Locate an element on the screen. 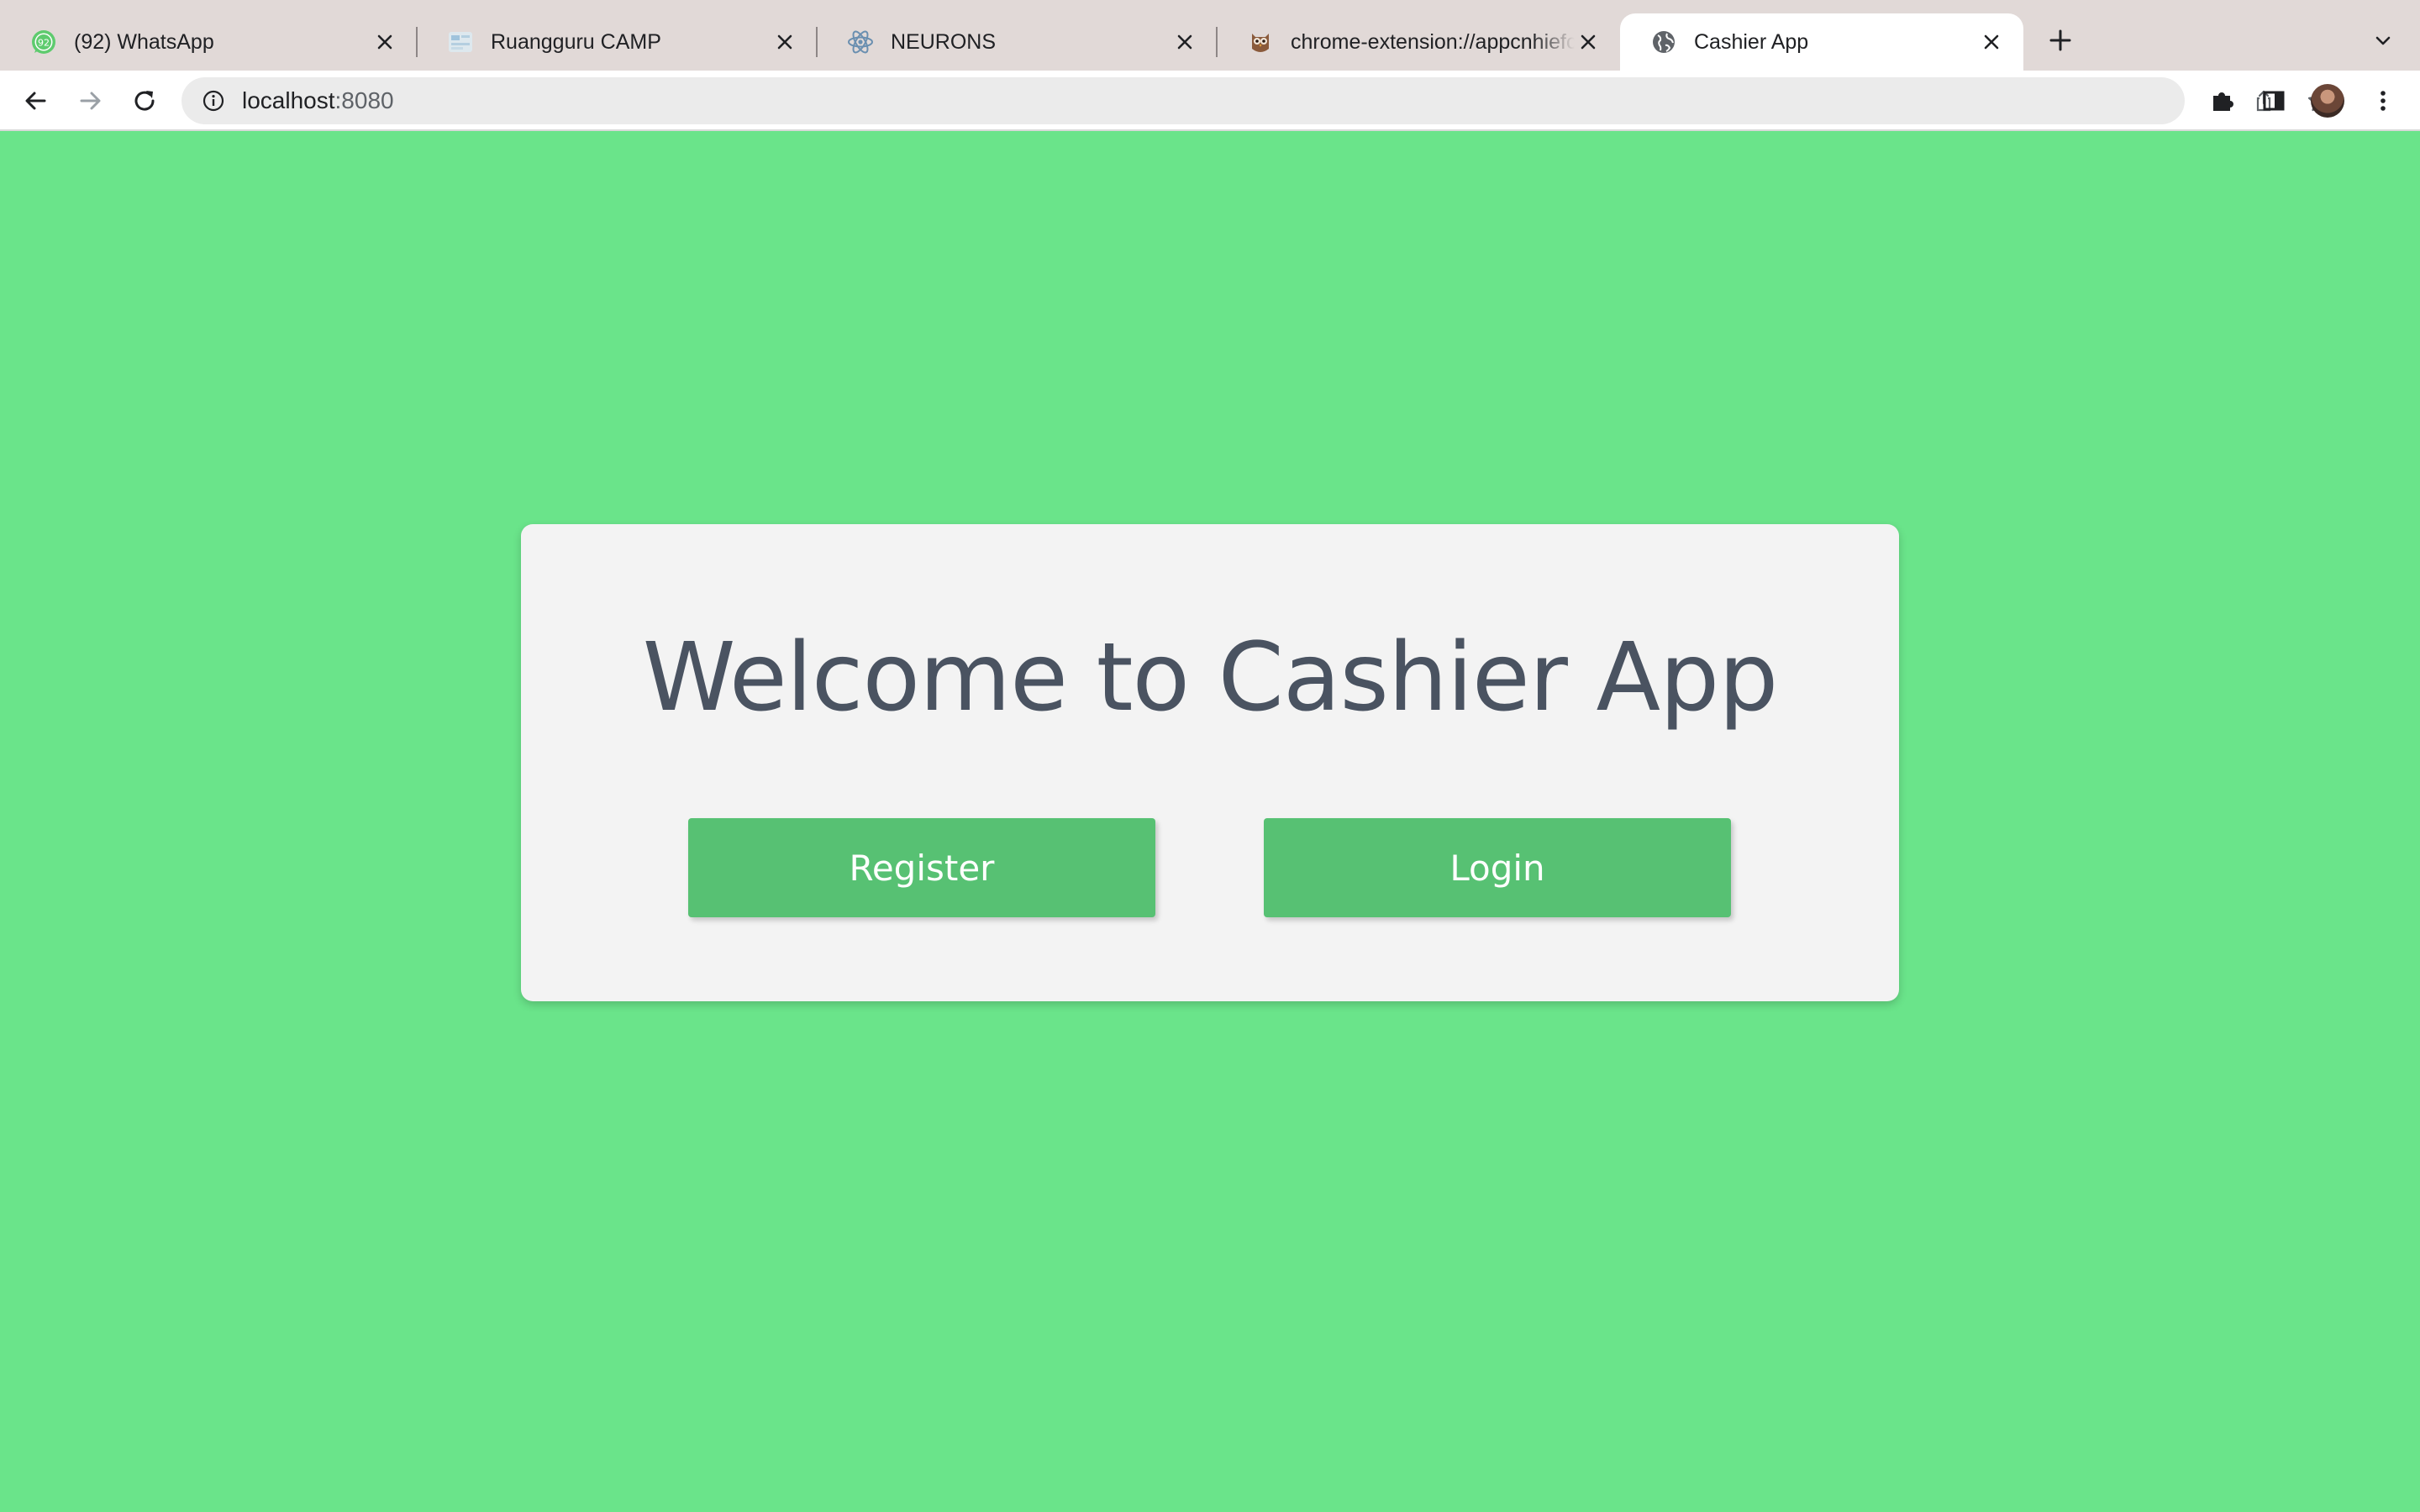  tab-neurons: NEURONS is located at coordinates (1017, 42).